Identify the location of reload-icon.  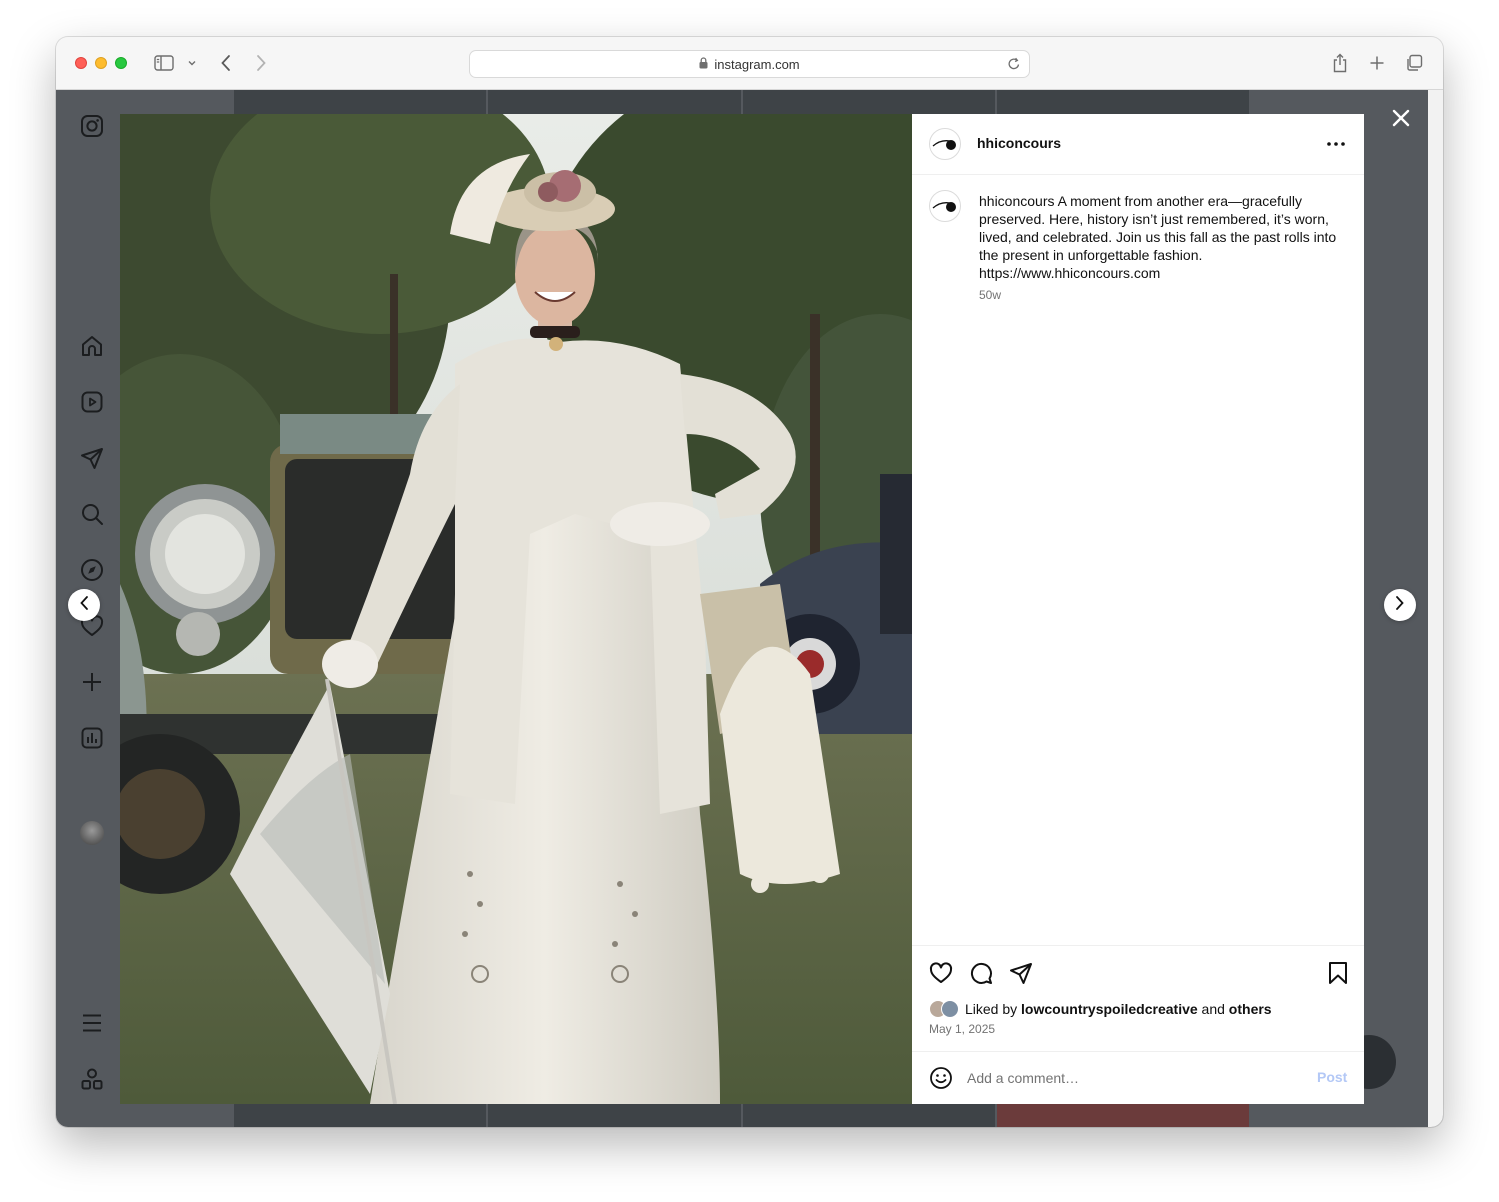
(1014, 65).